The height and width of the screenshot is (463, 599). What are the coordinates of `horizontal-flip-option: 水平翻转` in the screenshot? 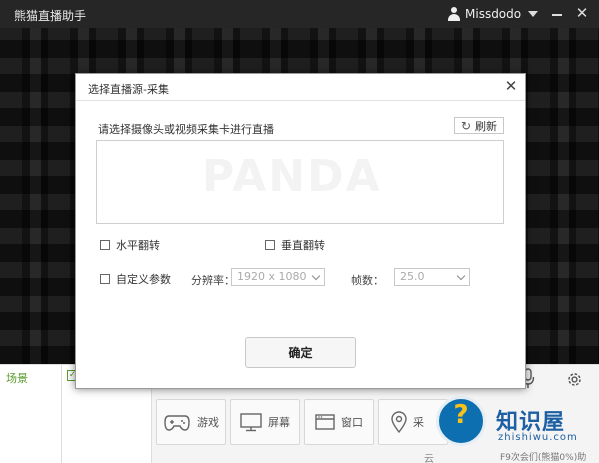 It's located at (130, 245).